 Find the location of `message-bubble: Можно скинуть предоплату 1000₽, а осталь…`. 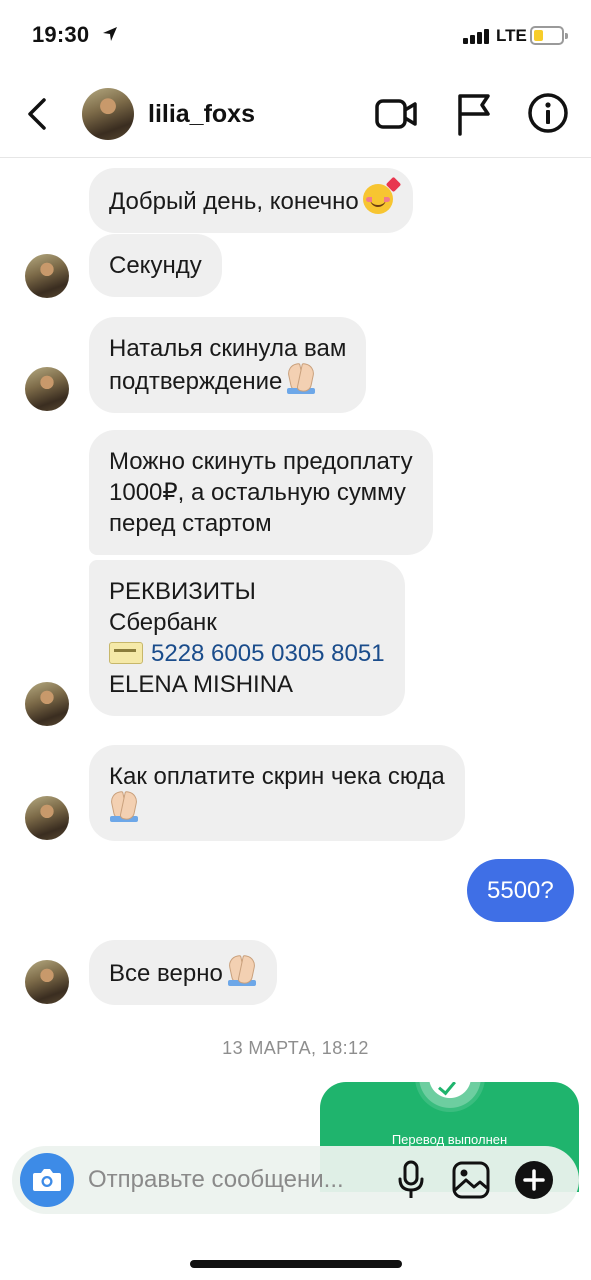

message-bubble: Можно скинуть предоплату 1000₽, а осталь… is located at coordinates (261, 492).